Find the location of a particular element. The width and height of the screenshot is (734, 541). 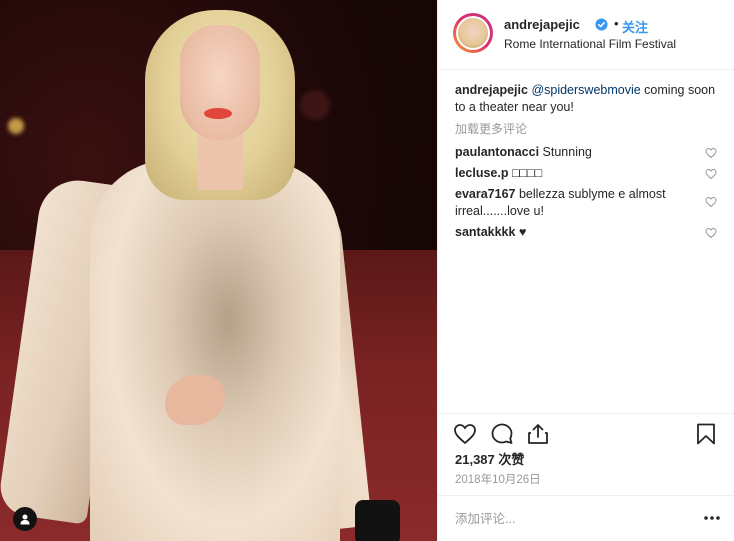

comment-username: santakkkk is located at coordinates (485, 232).